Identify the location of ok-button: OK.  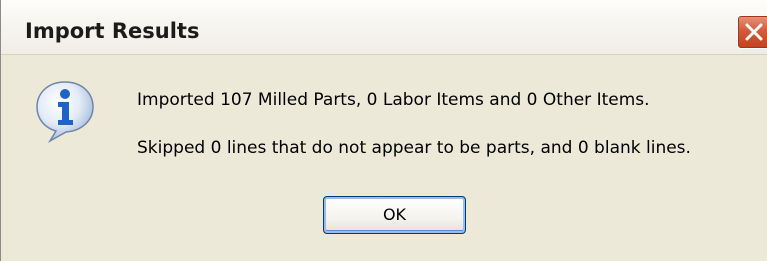
(394, 215).